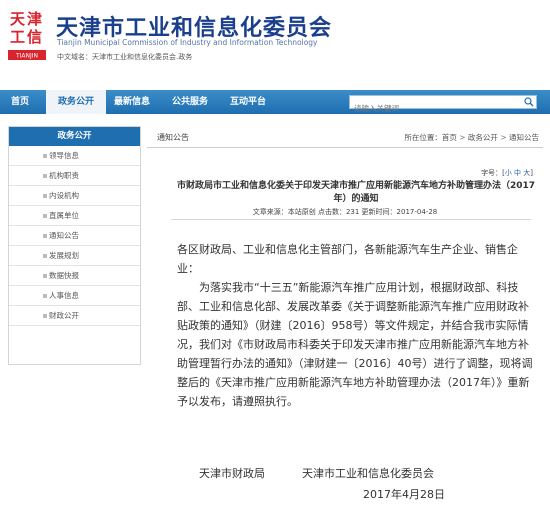 Image resolution: width=550 pixels, height=505 pixels. I want to click on document-meta: 文章来源：本站原创 点击数：231 更新时间：2017-04-28, so click(345, 212).